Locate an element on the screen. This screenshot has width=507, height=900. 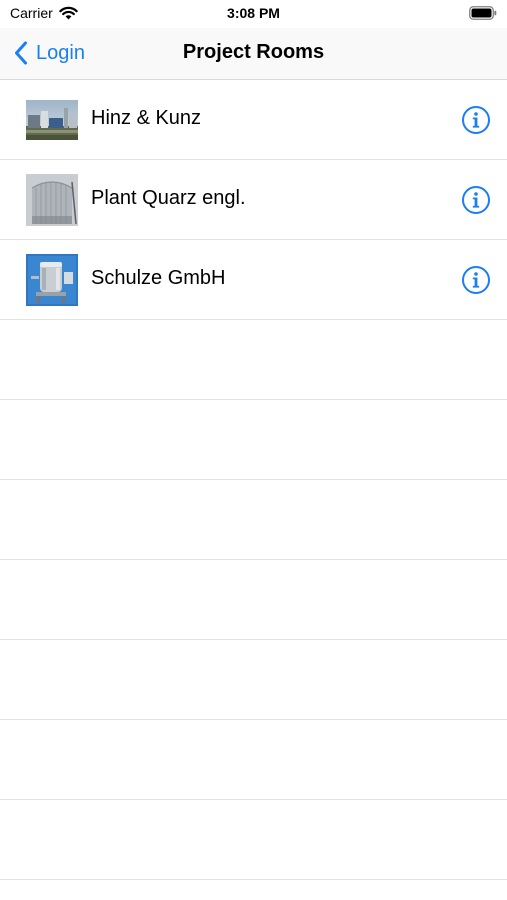
room-label: Plant Quarz engl. is located at coordinates (168, 198).